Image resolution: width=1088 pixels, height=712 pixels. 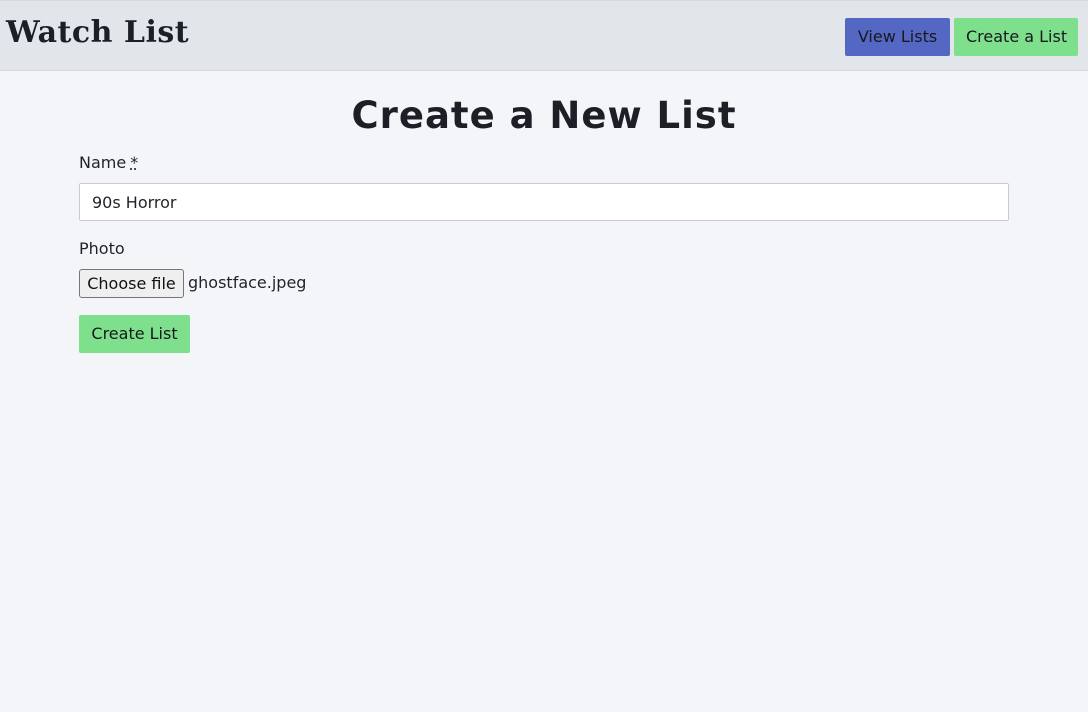 I want to click on choose-file-button: Choose file, so click(x=131, y=283).